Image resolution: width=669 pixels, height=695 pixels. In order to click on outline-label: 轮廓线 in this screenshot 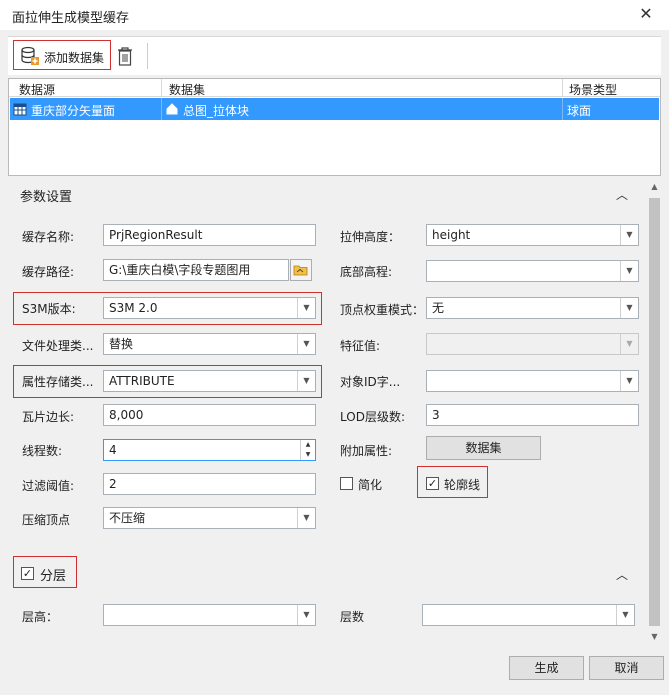, I will do `click(462, 485)`.